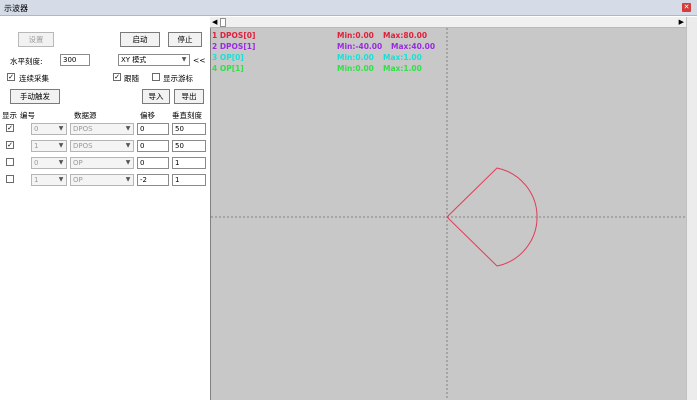  Describe the element at coordinates (686, 7) in the screenshot. I see `close-icon: ✕` at that location.